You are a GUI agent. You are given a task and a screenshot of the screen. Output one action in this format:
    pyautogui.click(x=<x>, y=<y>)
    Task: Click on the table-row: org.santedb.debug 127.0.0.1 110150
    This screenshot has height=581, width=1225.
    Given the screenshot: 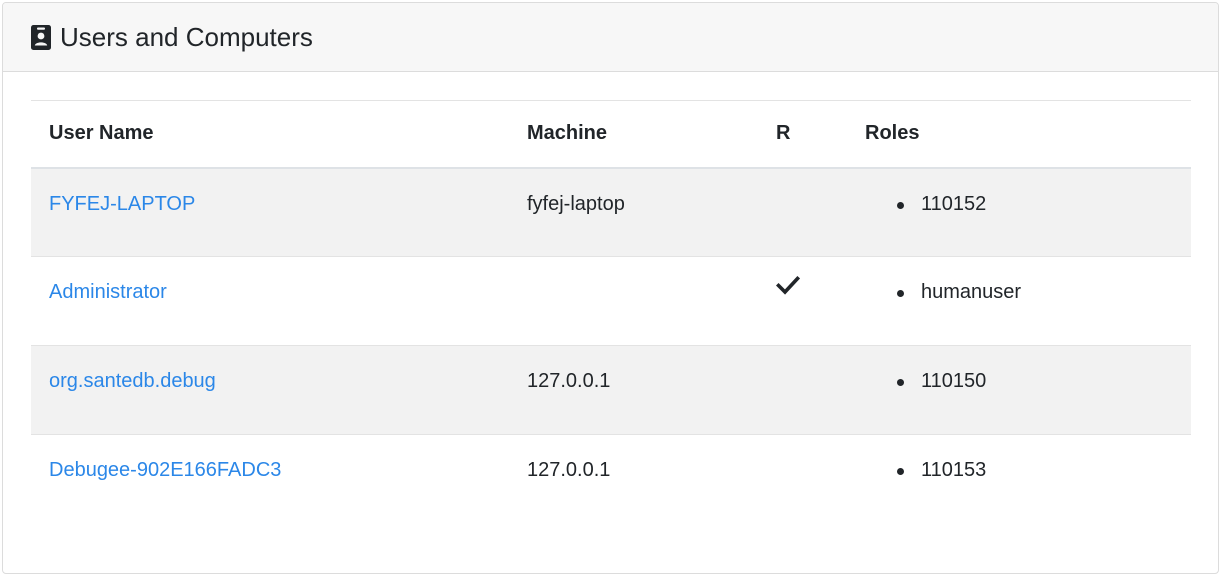 What is the action you would take?
    pyautogui.click(x=611, y=390)
    